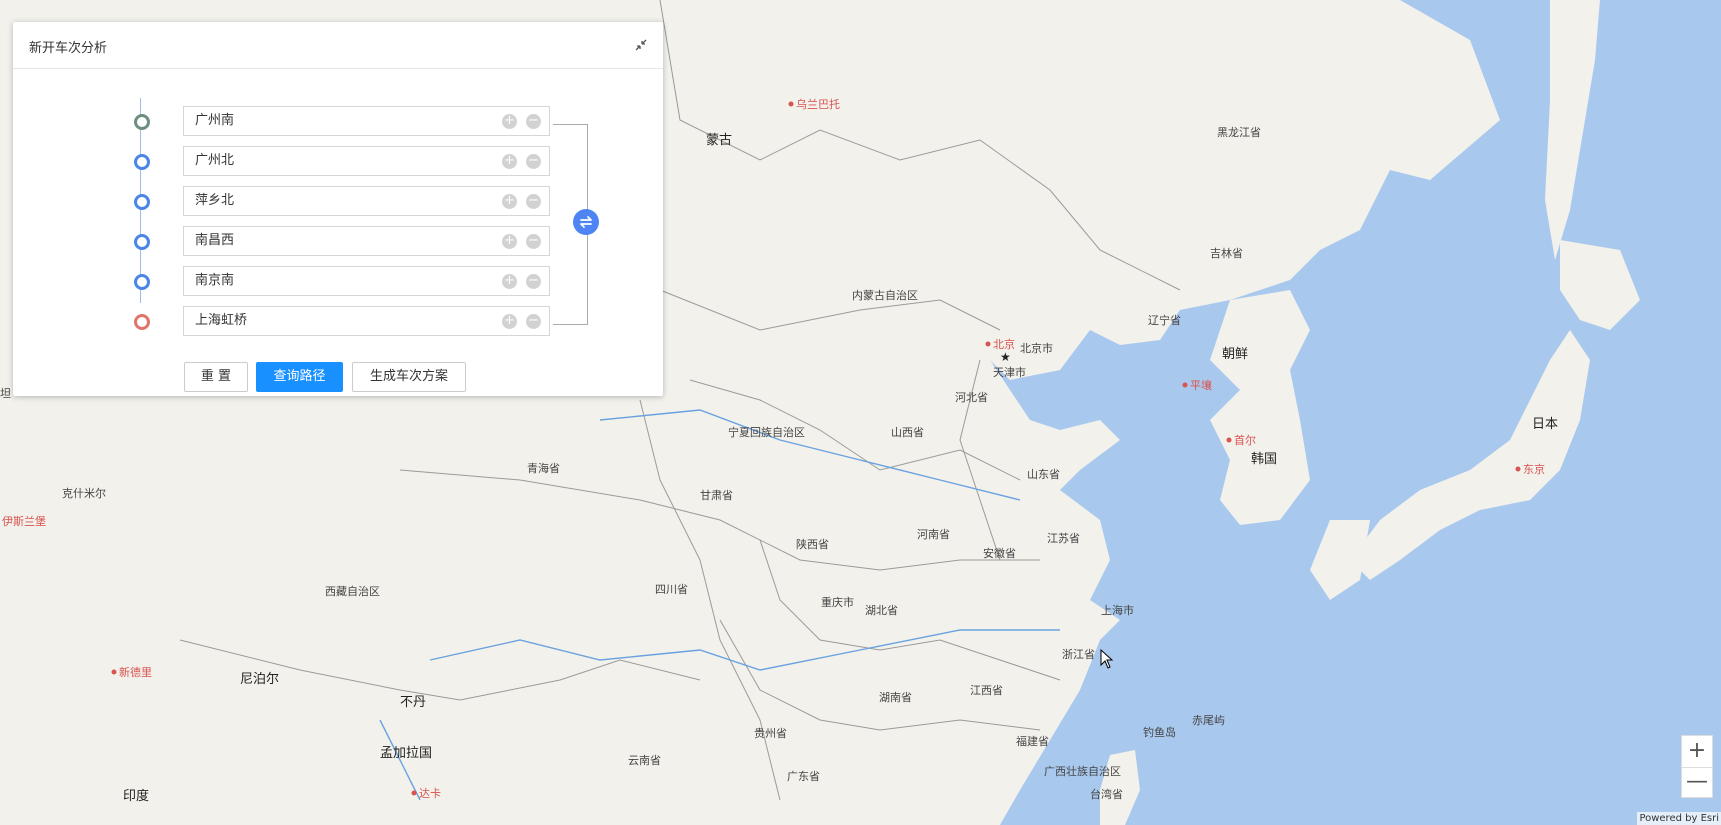 This screenshot has width=1721, height=825. Describe the element at coordinates (1005, 357) in the screenshot. I see `beijing-star-icon: ★` at that location.